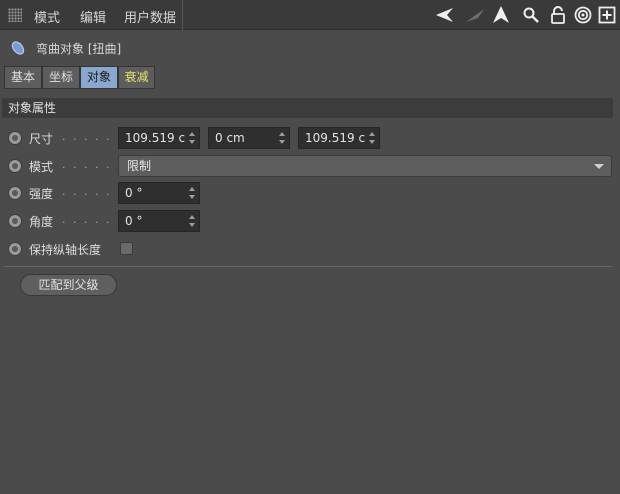 The width and height of the screenshot is (620, 494). I want to click on lock-icon, so click(558, 15).